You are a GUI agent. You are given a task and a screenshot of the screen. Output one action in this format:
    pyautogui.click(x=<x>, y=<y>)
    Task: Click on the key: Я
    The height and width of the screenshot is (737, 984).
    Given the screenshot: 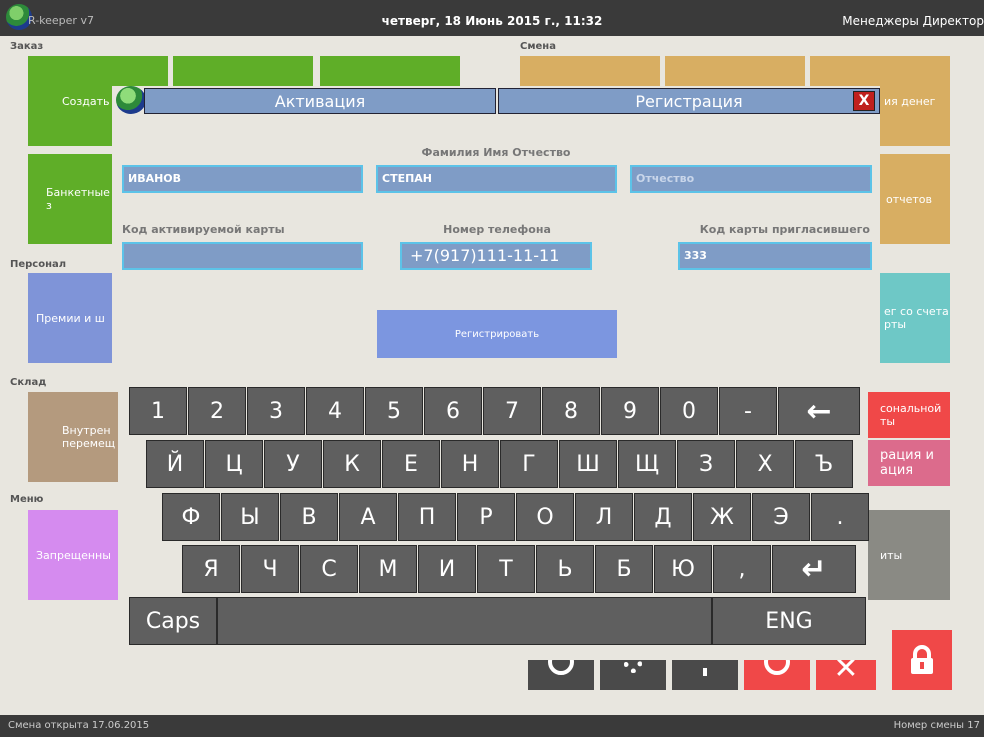 What is the action you would take?
    pyautogui.click(x=211, y=569)
    